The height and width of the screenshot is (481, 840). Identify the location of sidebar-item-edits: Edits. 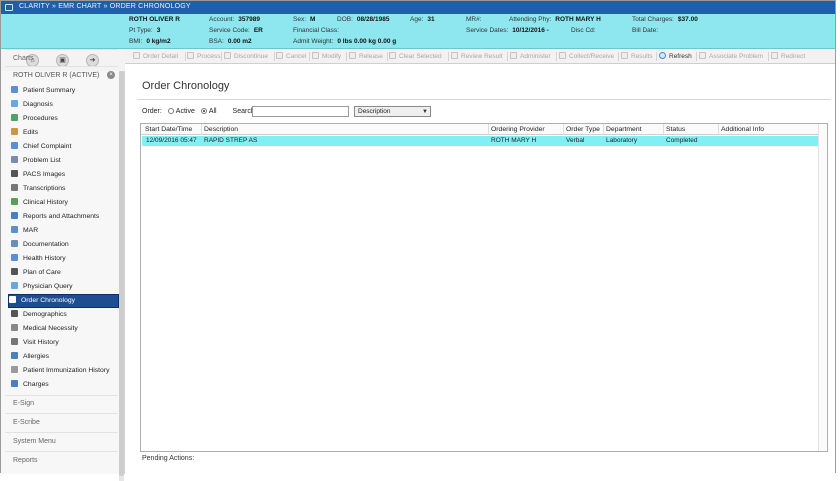
(64, 133).